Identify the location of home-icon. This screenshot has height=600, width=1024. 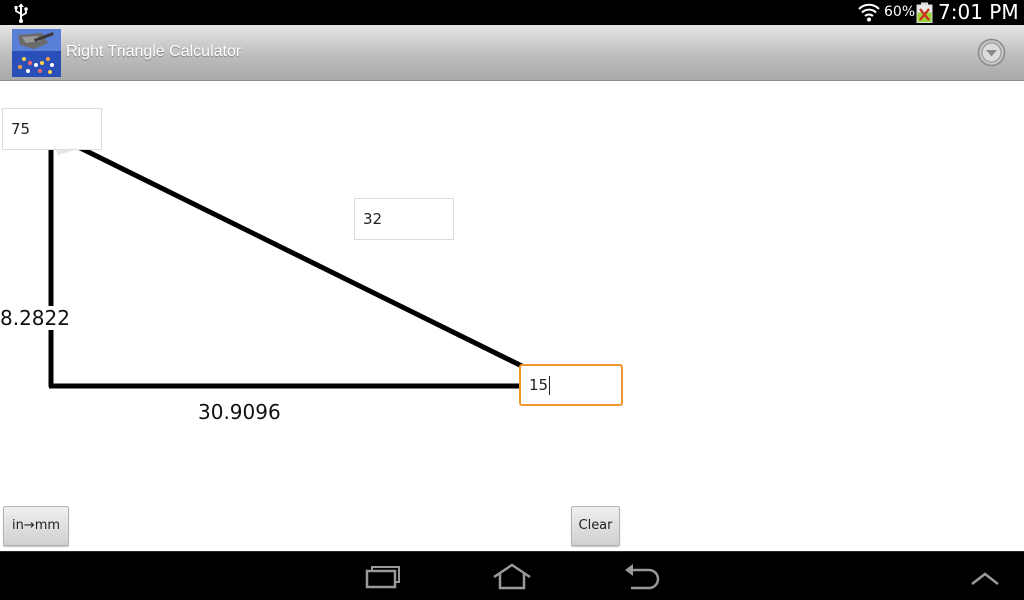
(512, 577).